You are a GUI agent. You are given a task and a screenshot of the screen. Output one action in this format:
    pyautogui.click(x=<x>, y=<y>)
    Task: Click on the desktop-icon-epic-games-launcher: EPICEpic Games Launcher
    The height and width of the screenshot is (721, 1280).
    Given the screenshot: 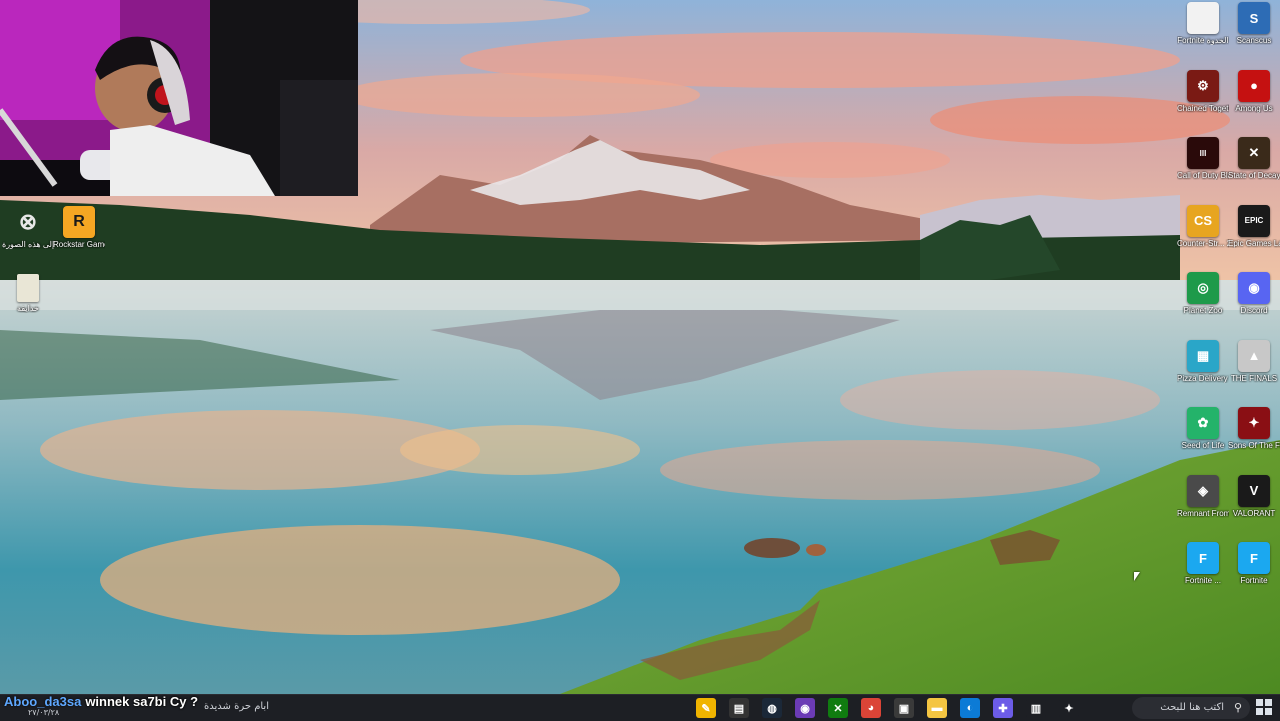 What is the action you would take?
    pyautogui.click(x=1254, y=226)
    